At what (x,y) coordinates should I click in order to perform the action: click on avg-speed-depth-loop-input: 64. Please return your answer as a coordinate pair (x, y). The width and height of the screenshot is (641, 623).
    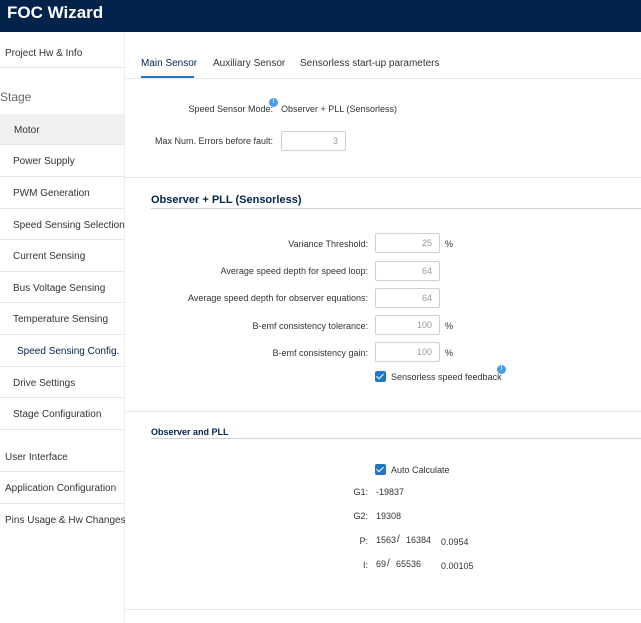
    Looking at the image, I should click on (407, 271).